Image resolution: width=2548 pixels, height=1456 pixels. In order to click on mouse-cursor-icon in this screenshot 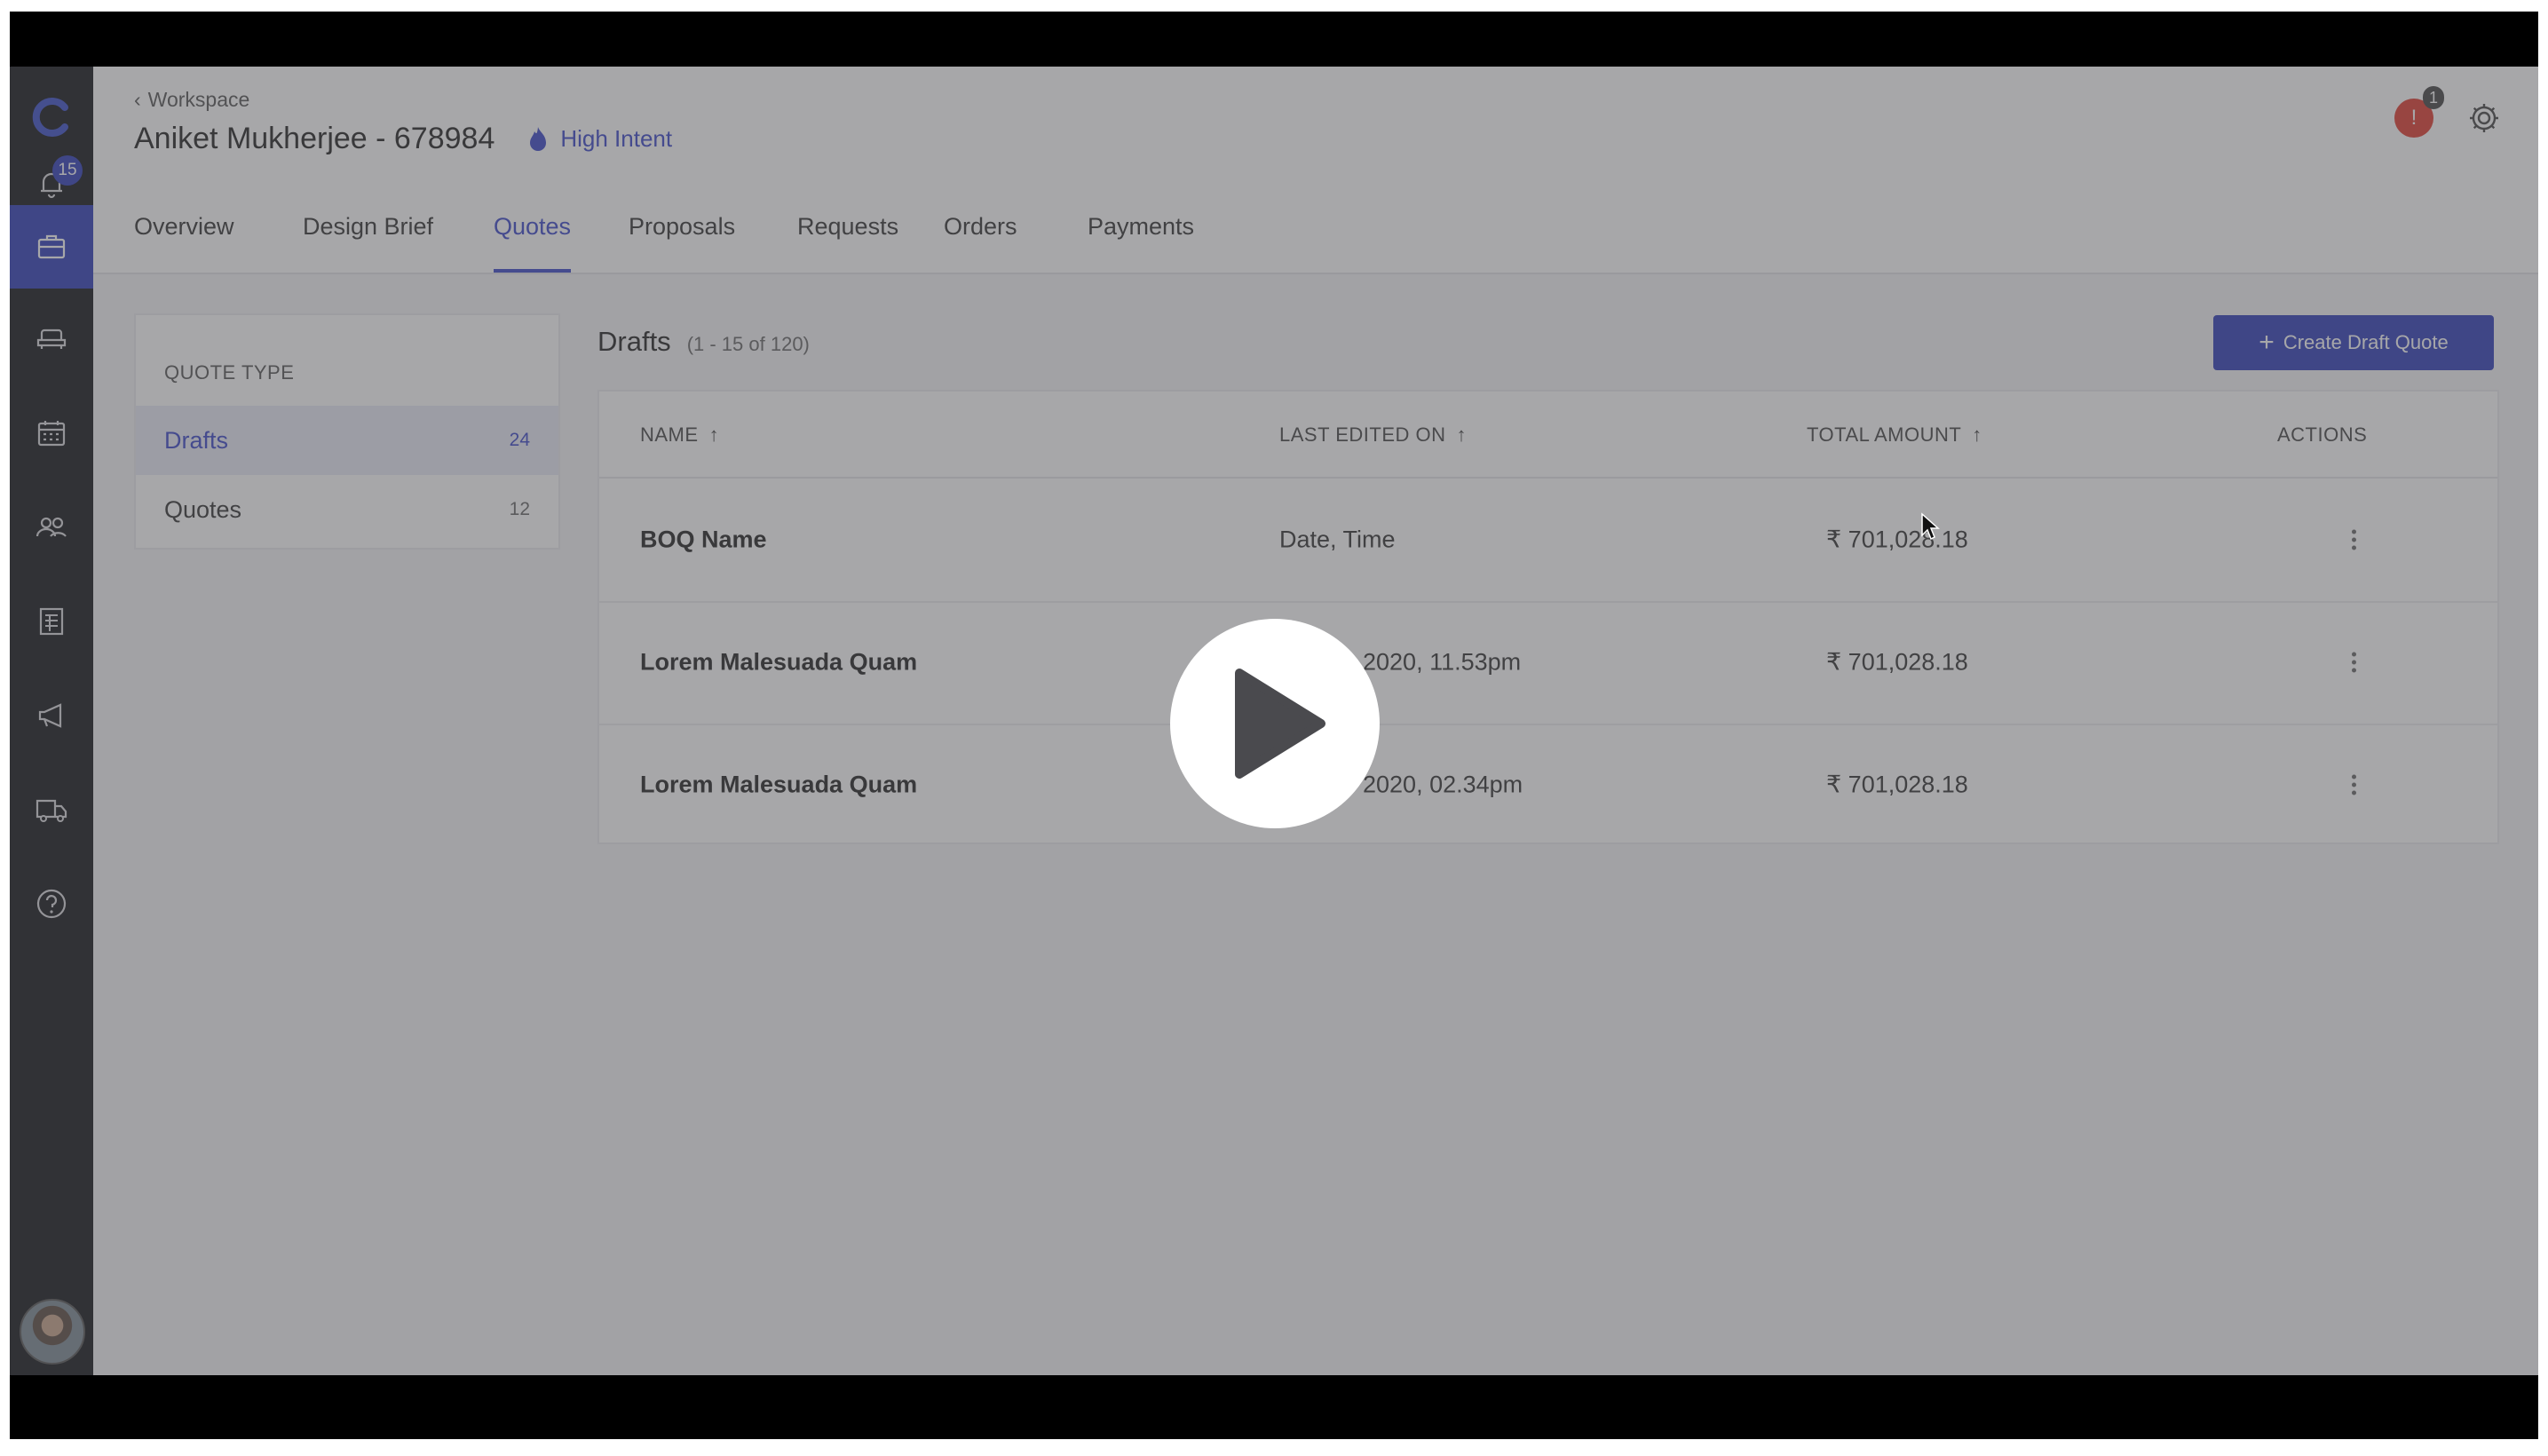, I will do `click(1930, 526)`.